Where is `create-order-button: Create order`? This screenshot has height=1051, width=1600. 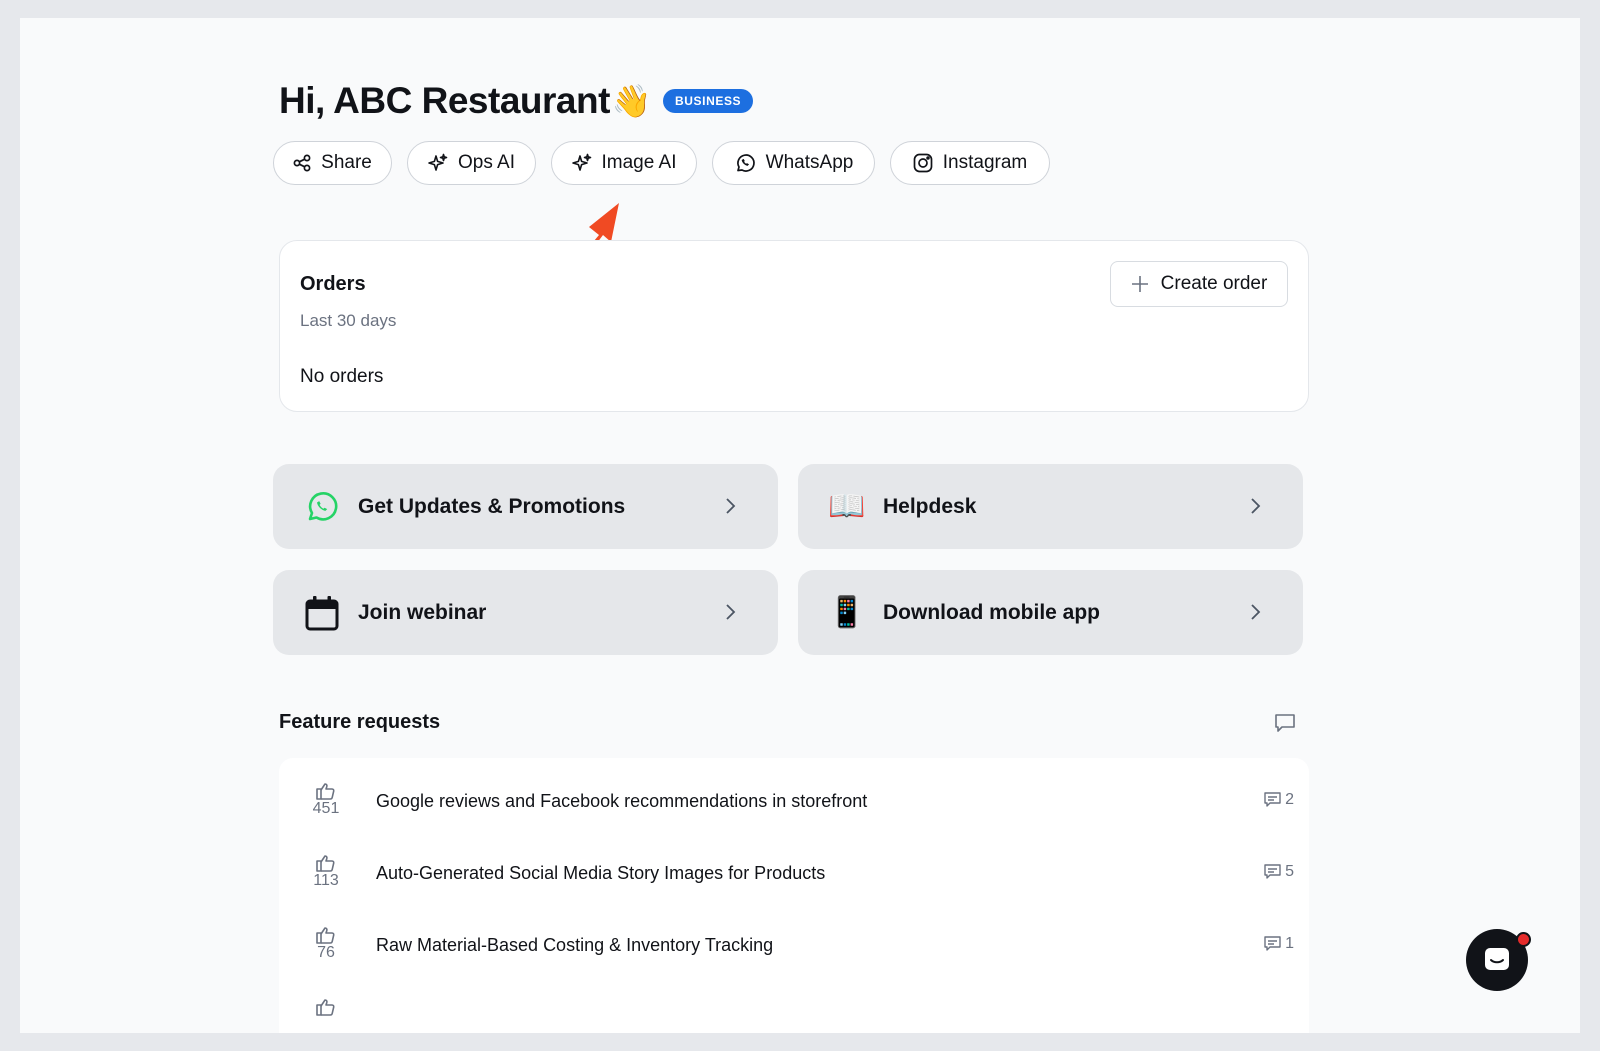
create-order-button: Create order is located at coordinates (1199, 284).